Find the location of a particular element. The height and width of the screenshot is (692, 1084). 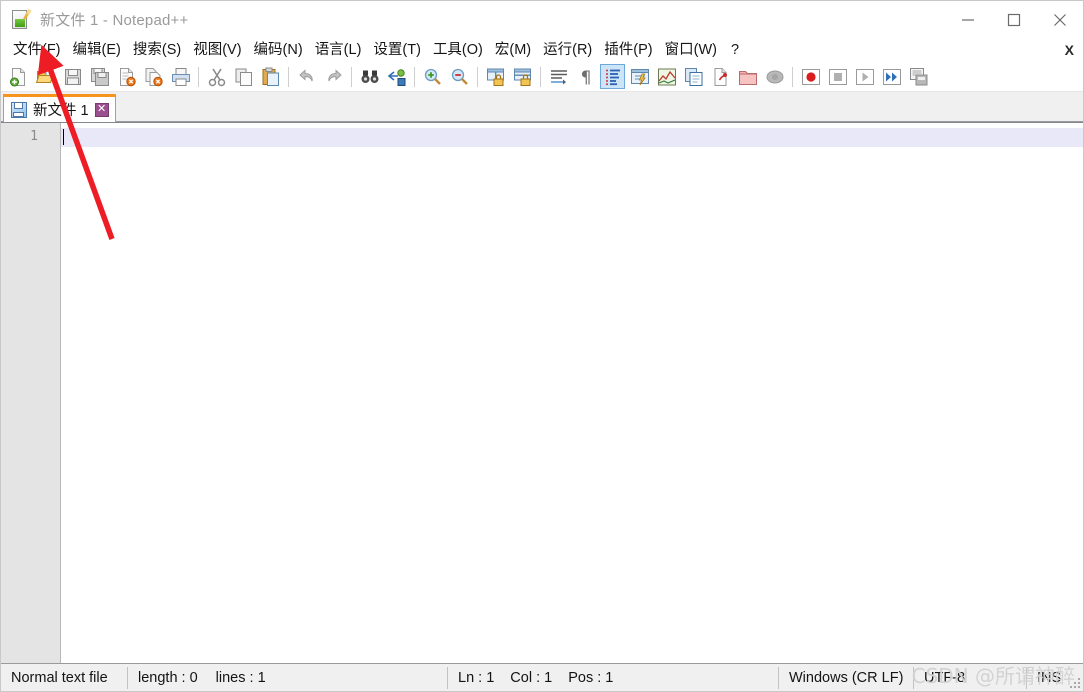

find-icon is located at coordinates (369, 76).